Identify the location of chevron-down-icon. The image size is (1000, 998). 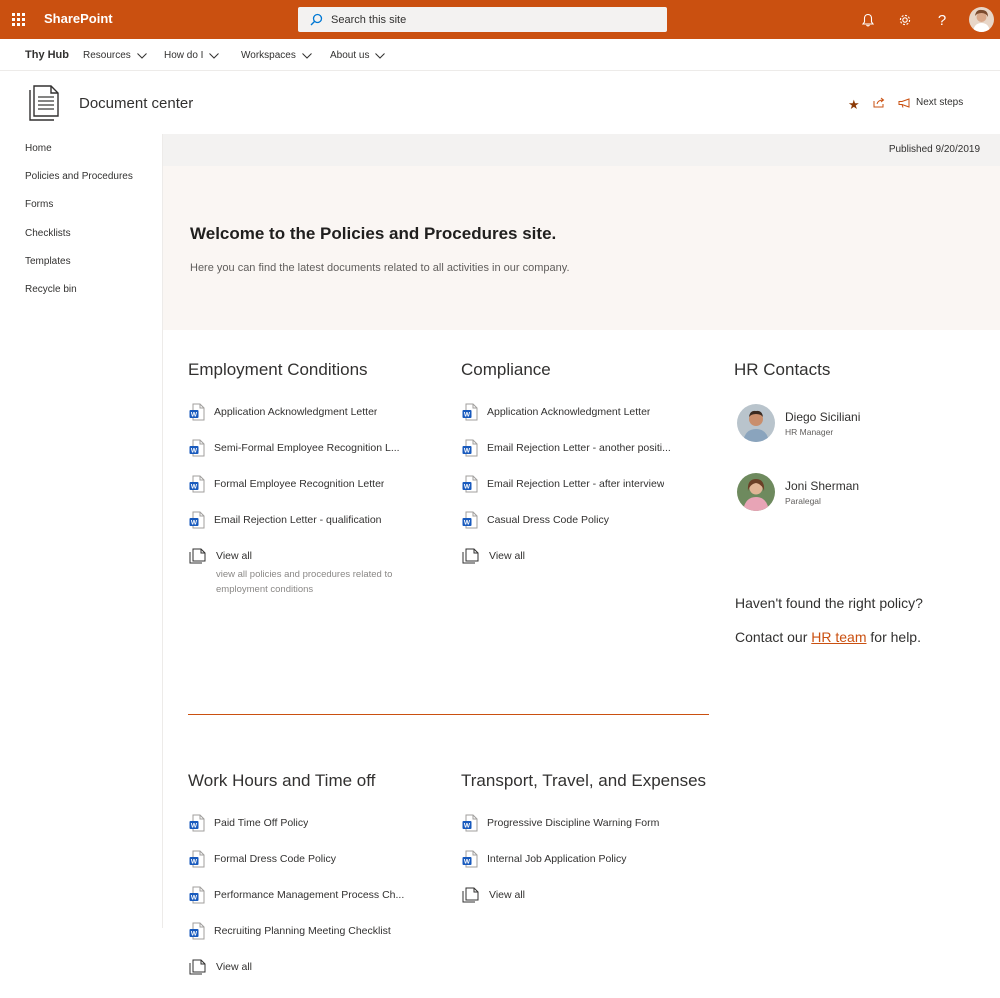
(380, 56).